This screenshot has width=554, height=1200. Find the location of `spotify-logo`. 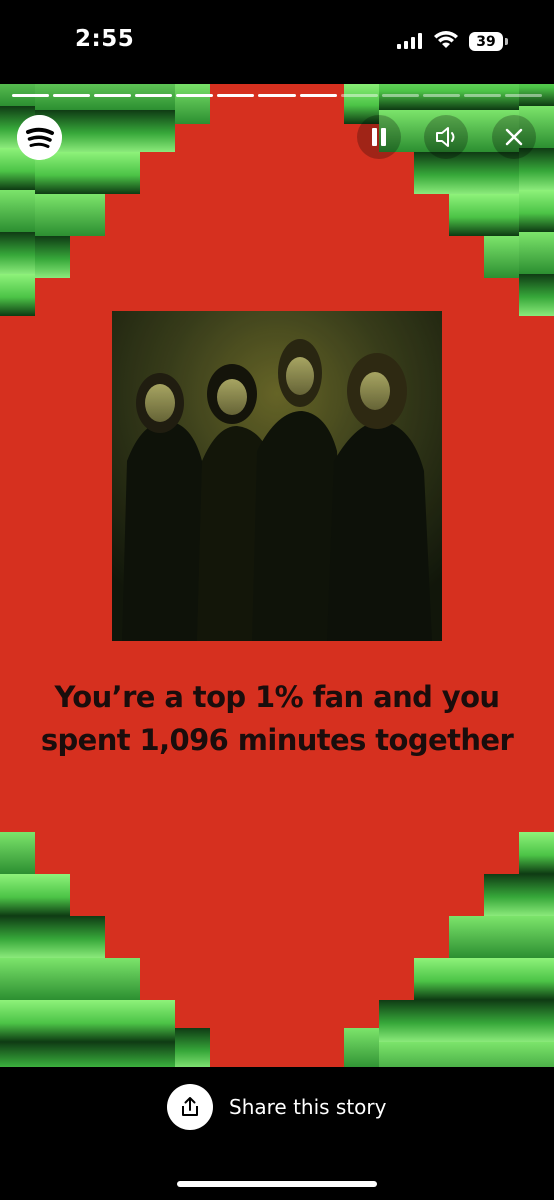

spotify-logo is located at coordinates (39, 137).